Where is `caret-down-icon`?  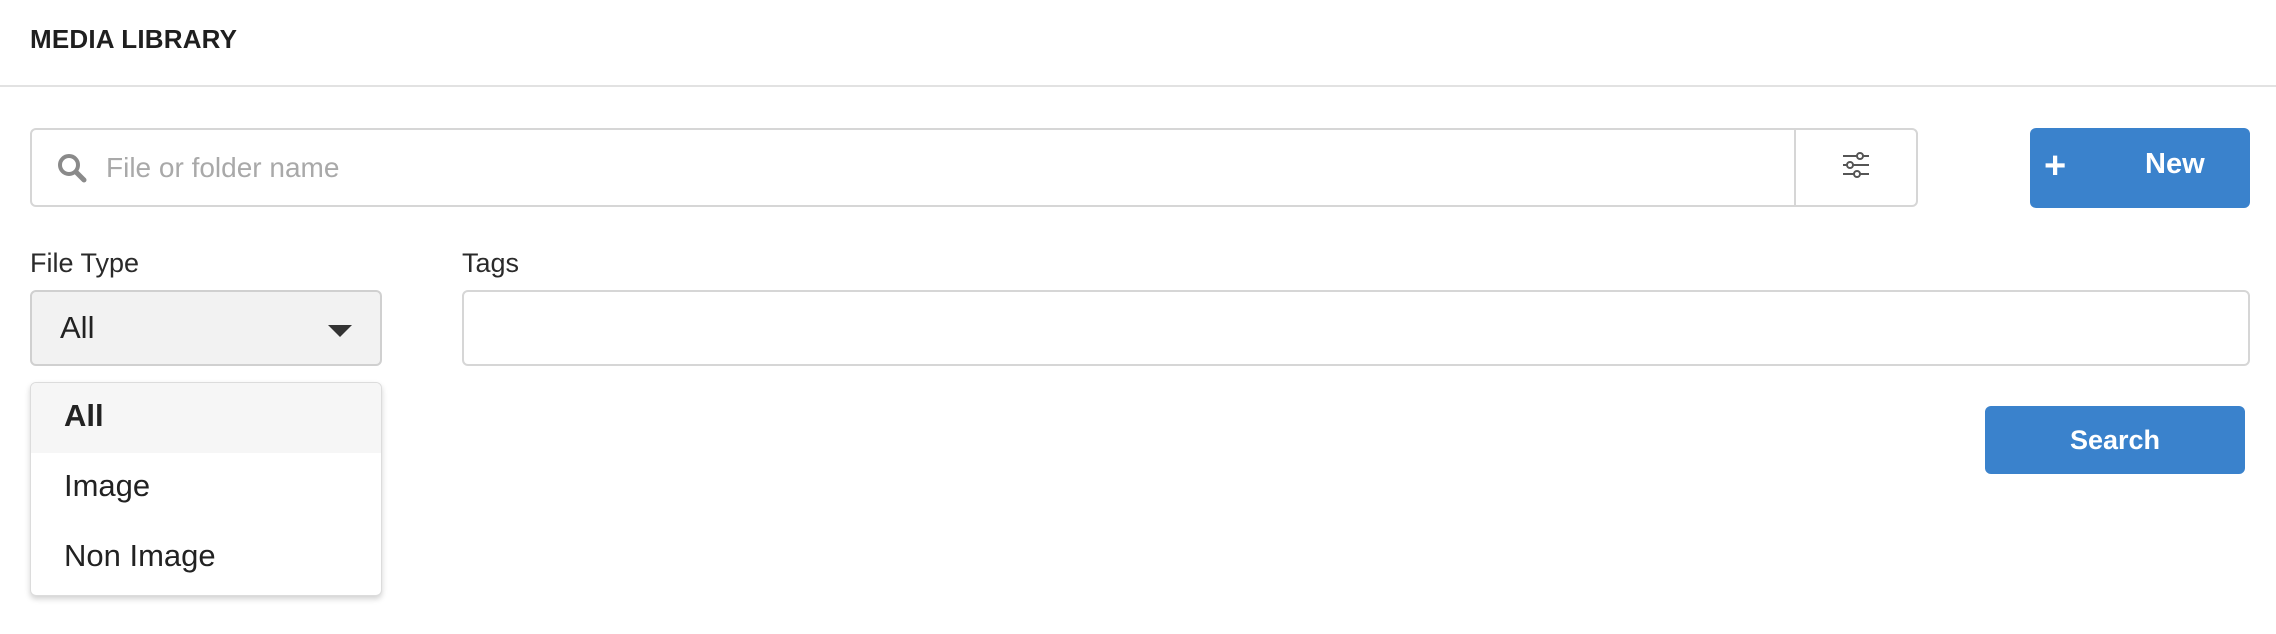
caret-down-icon is located at coordinates (340, 331).